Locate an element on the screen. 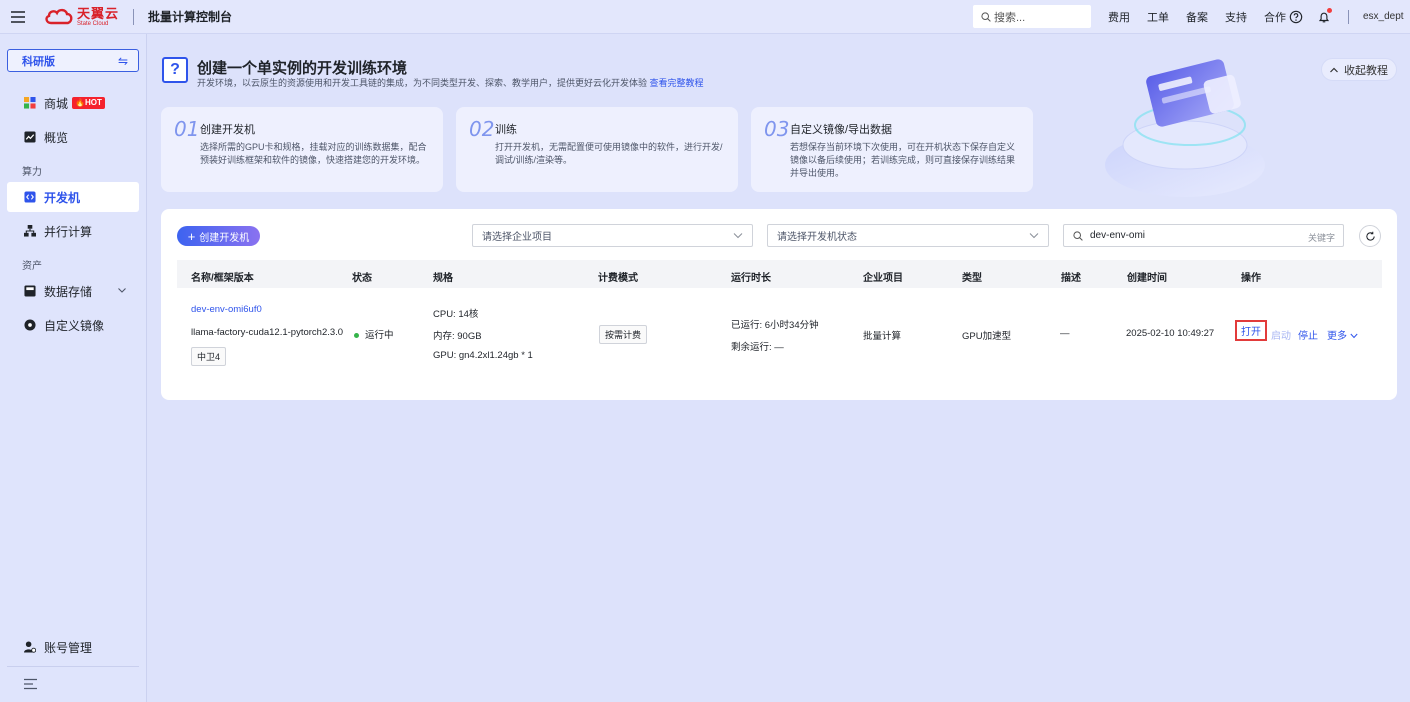 The width and height of the screenshot is (1410, 702). top-link-support: 支持 is located at coordinates (1236, 17).